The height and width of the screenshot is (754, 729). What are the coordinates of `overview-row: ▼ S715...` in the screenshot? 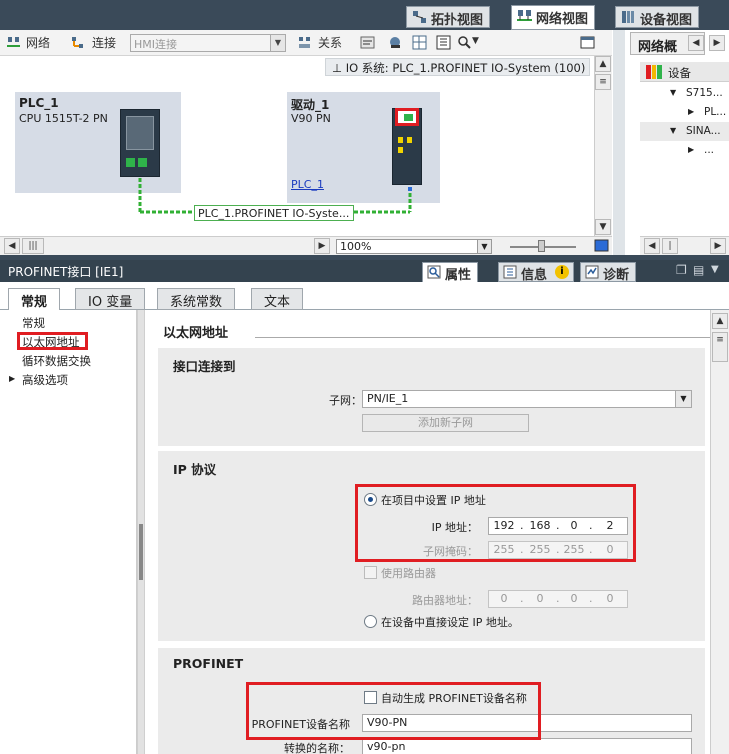 It's located at (684, 93).